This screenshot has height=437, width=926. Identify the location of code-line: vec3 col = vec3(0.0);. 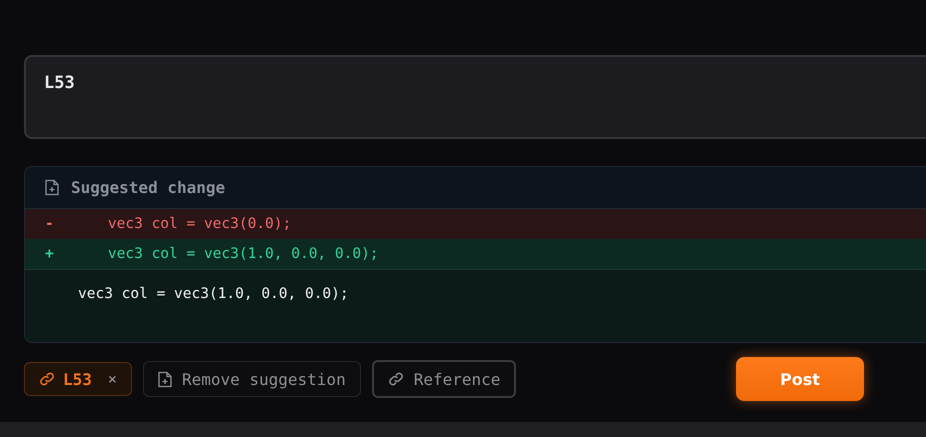
(199, 224).